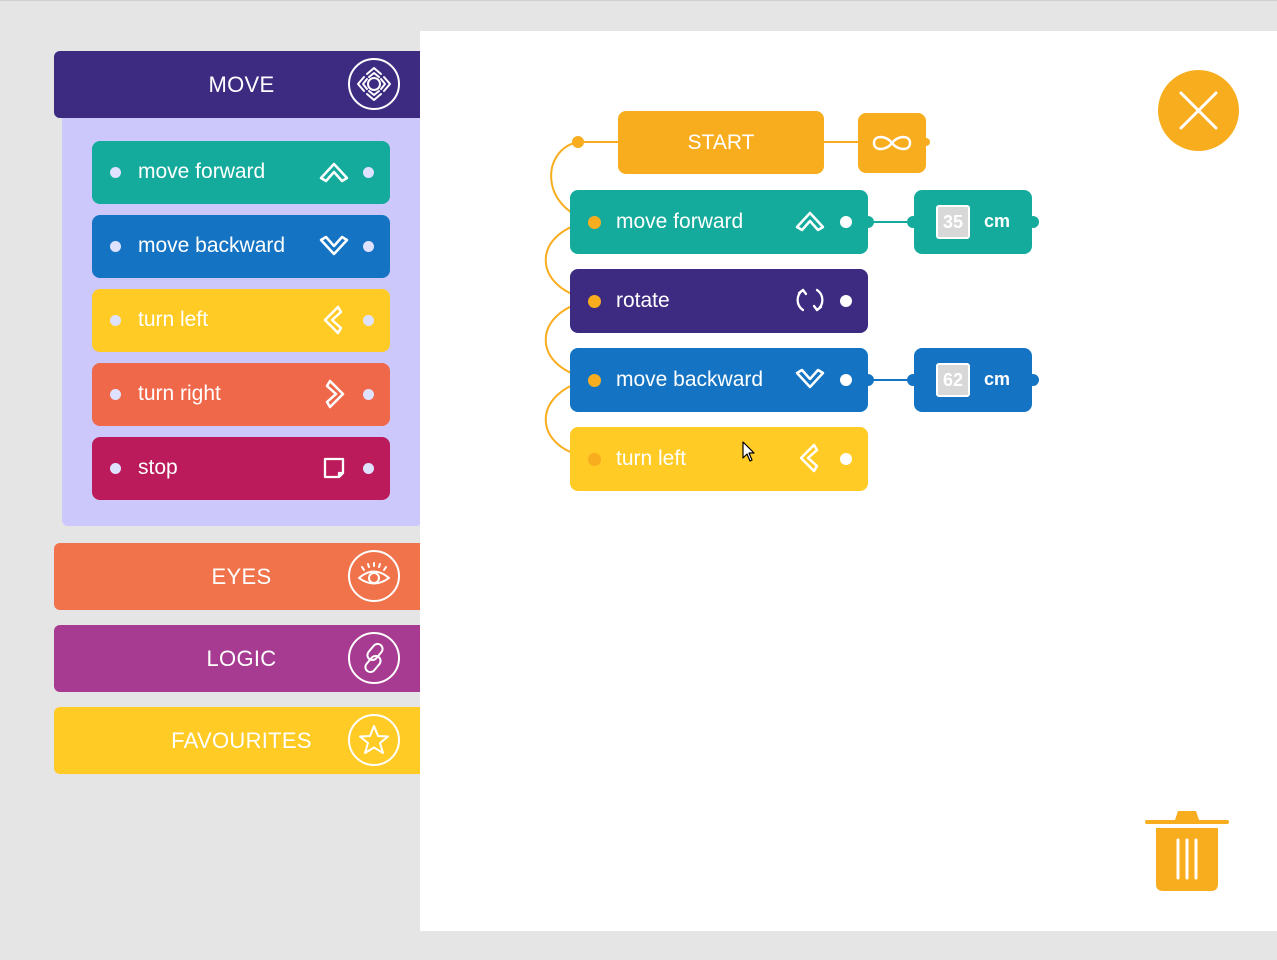 This screenshot has height=960, width=1277. Describe the element at coordinates (810, 300) in the screenshot. I see `rotate-icon` at that location.